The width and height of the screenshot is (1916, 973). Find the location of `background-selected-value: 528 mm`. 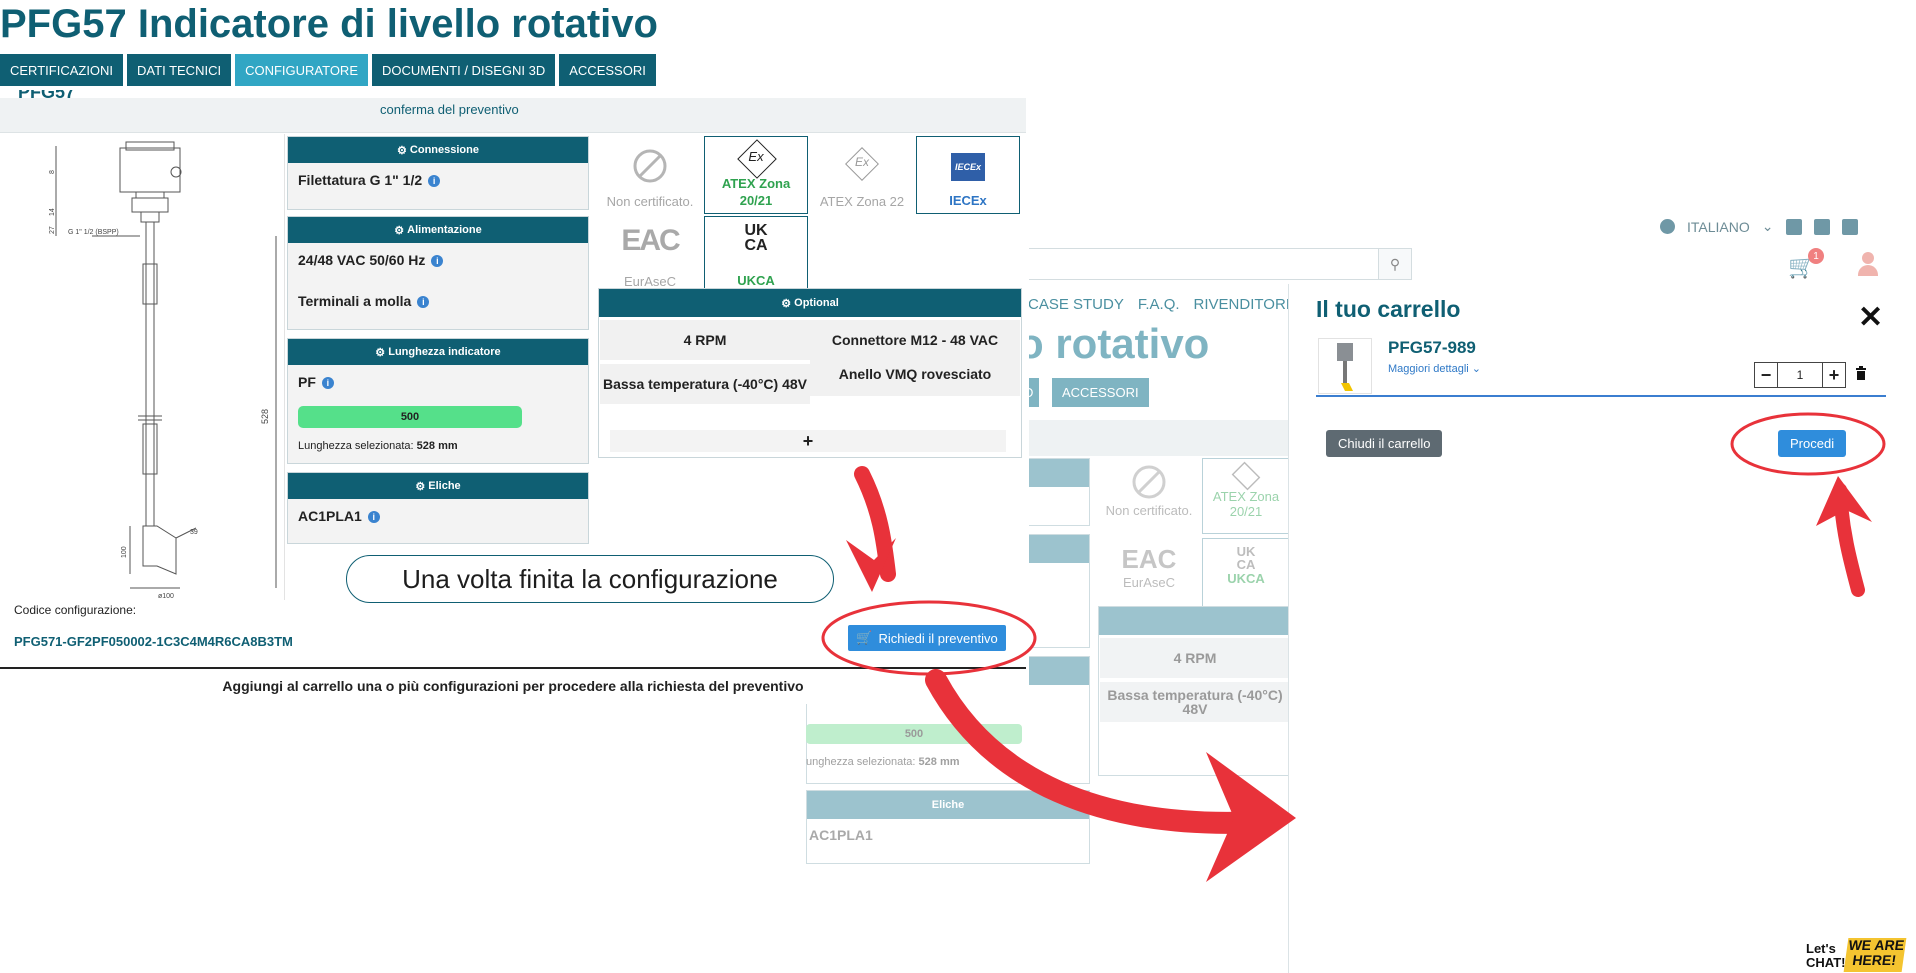

background-selected-value: 528 mm is located at coordinates (939, 762).